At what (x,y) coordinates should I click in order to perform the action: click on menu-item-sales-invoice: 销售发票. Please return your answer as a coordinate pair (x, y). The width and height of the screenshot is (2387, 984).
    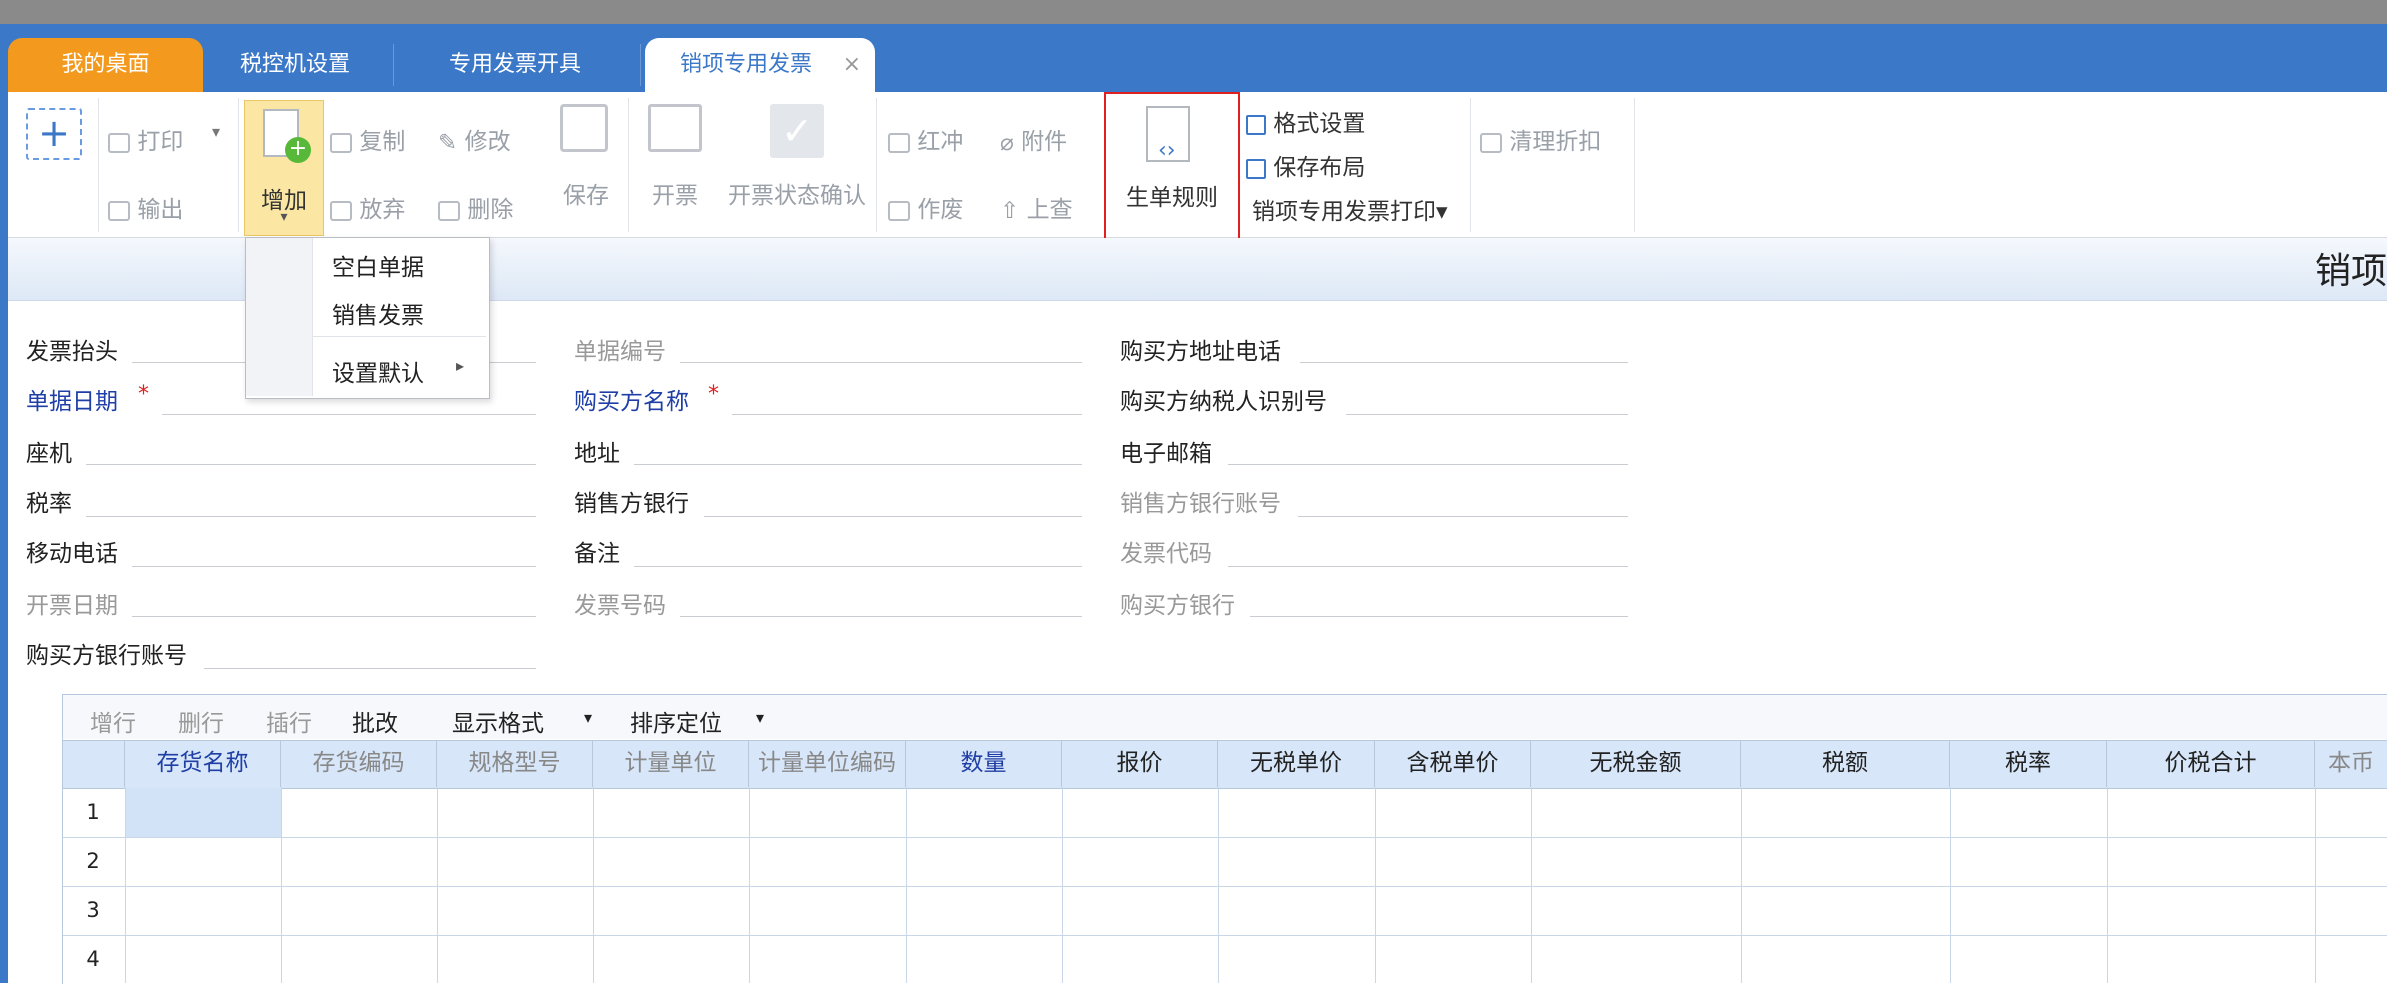
    Looking at the image, I should click on (378, 313).